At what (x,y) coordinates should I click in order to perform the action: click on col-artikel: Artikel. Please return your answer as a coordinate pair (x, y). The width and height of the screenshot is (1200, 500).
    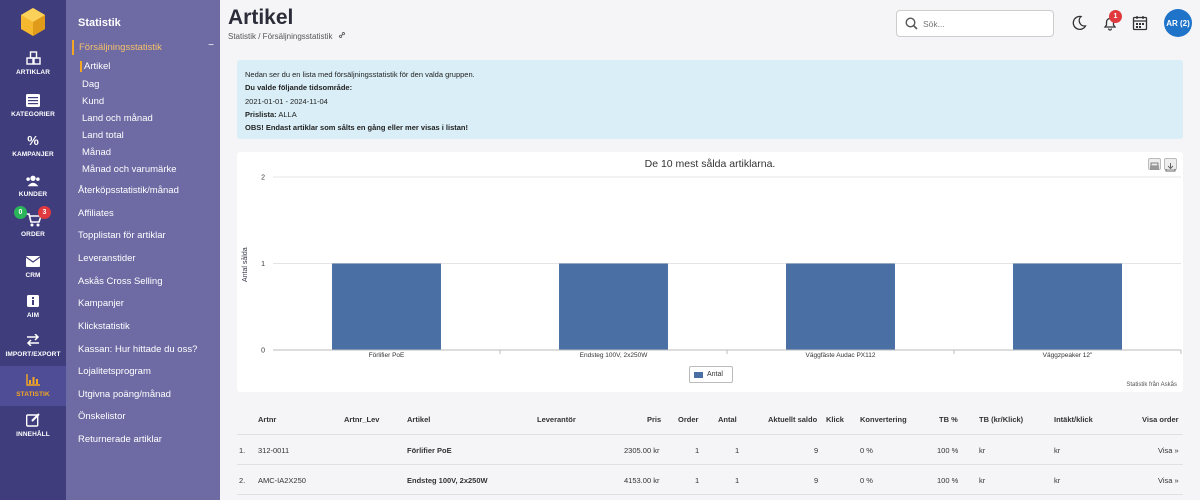
    Looking at the image, I should click on (418, 419).